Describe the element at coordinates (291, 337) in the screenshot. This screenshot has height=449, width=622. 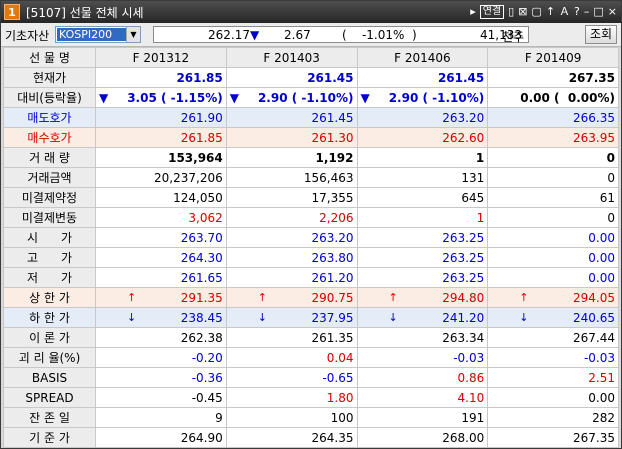
I see `table-cell: 261.35` at that location.